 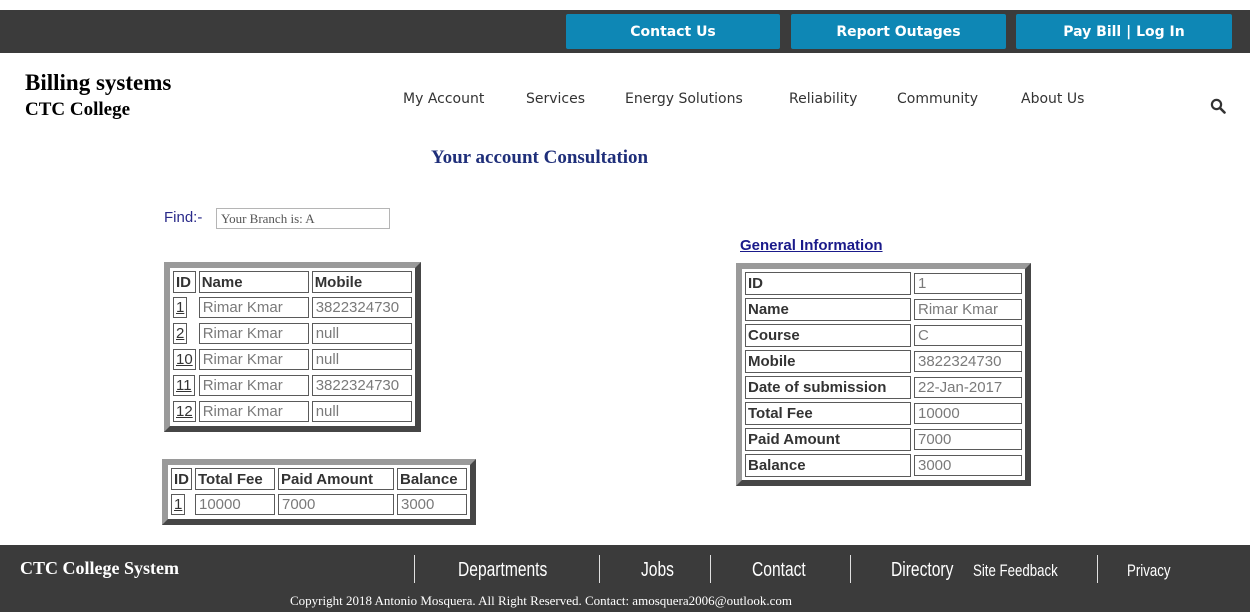 I want to click on table-row: 10 Rimar Kmar null, so click(x=292, y=359).